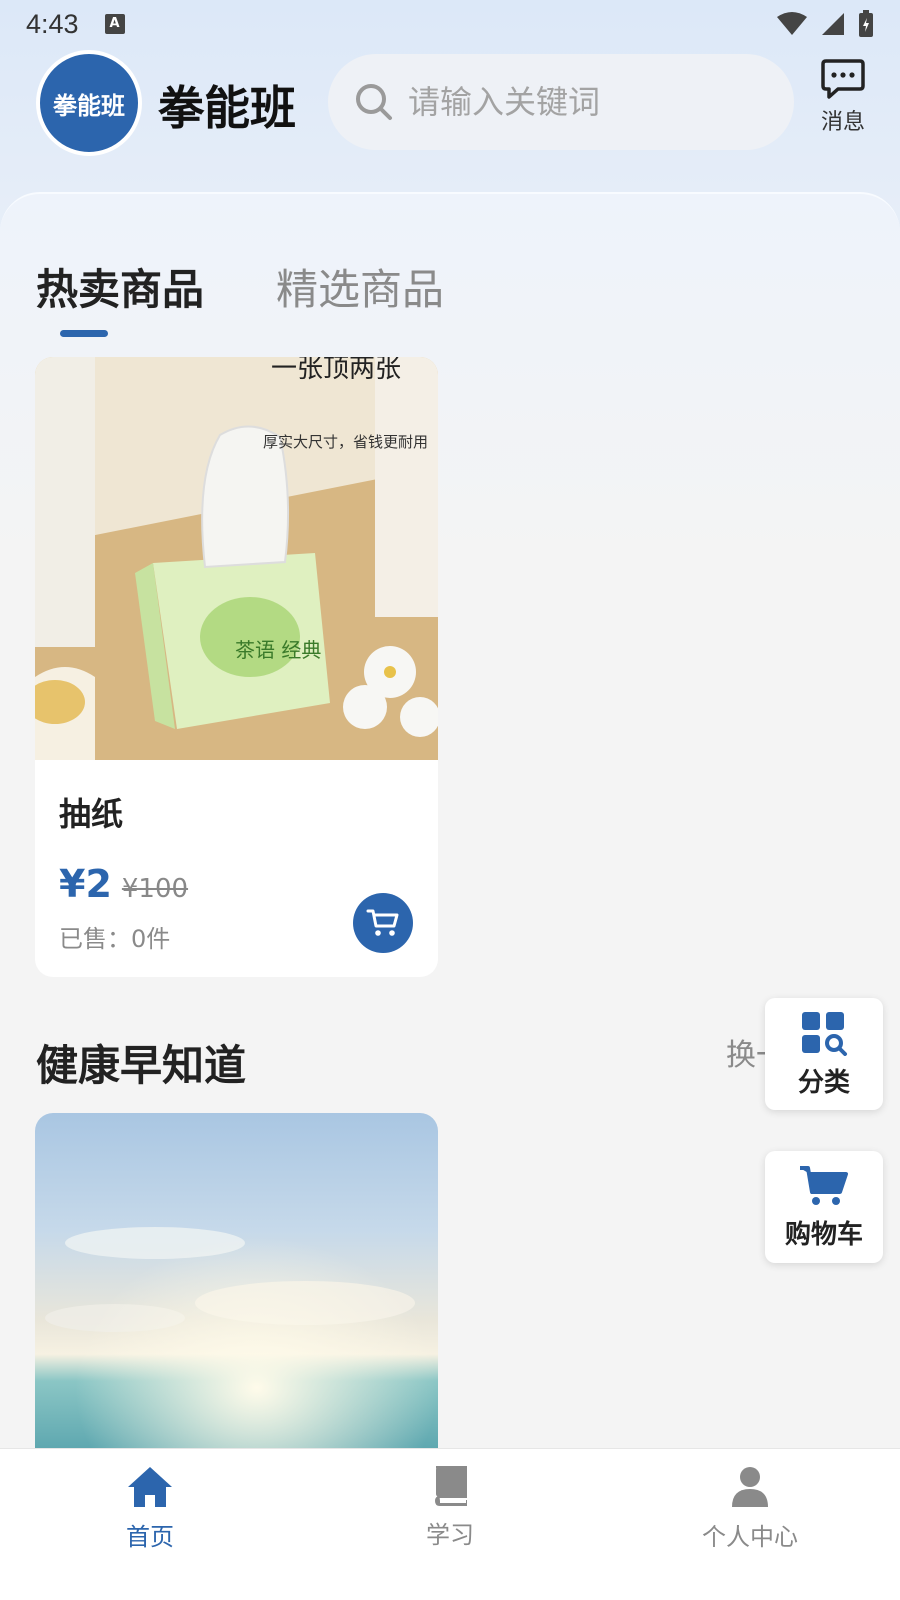 The height and width of the screenshot is (1600, 900). What do you see at coordinates (278, 650) in the screenshot?
I see `image-text-box: 茶语 经典` at bounding box center [278, 650].